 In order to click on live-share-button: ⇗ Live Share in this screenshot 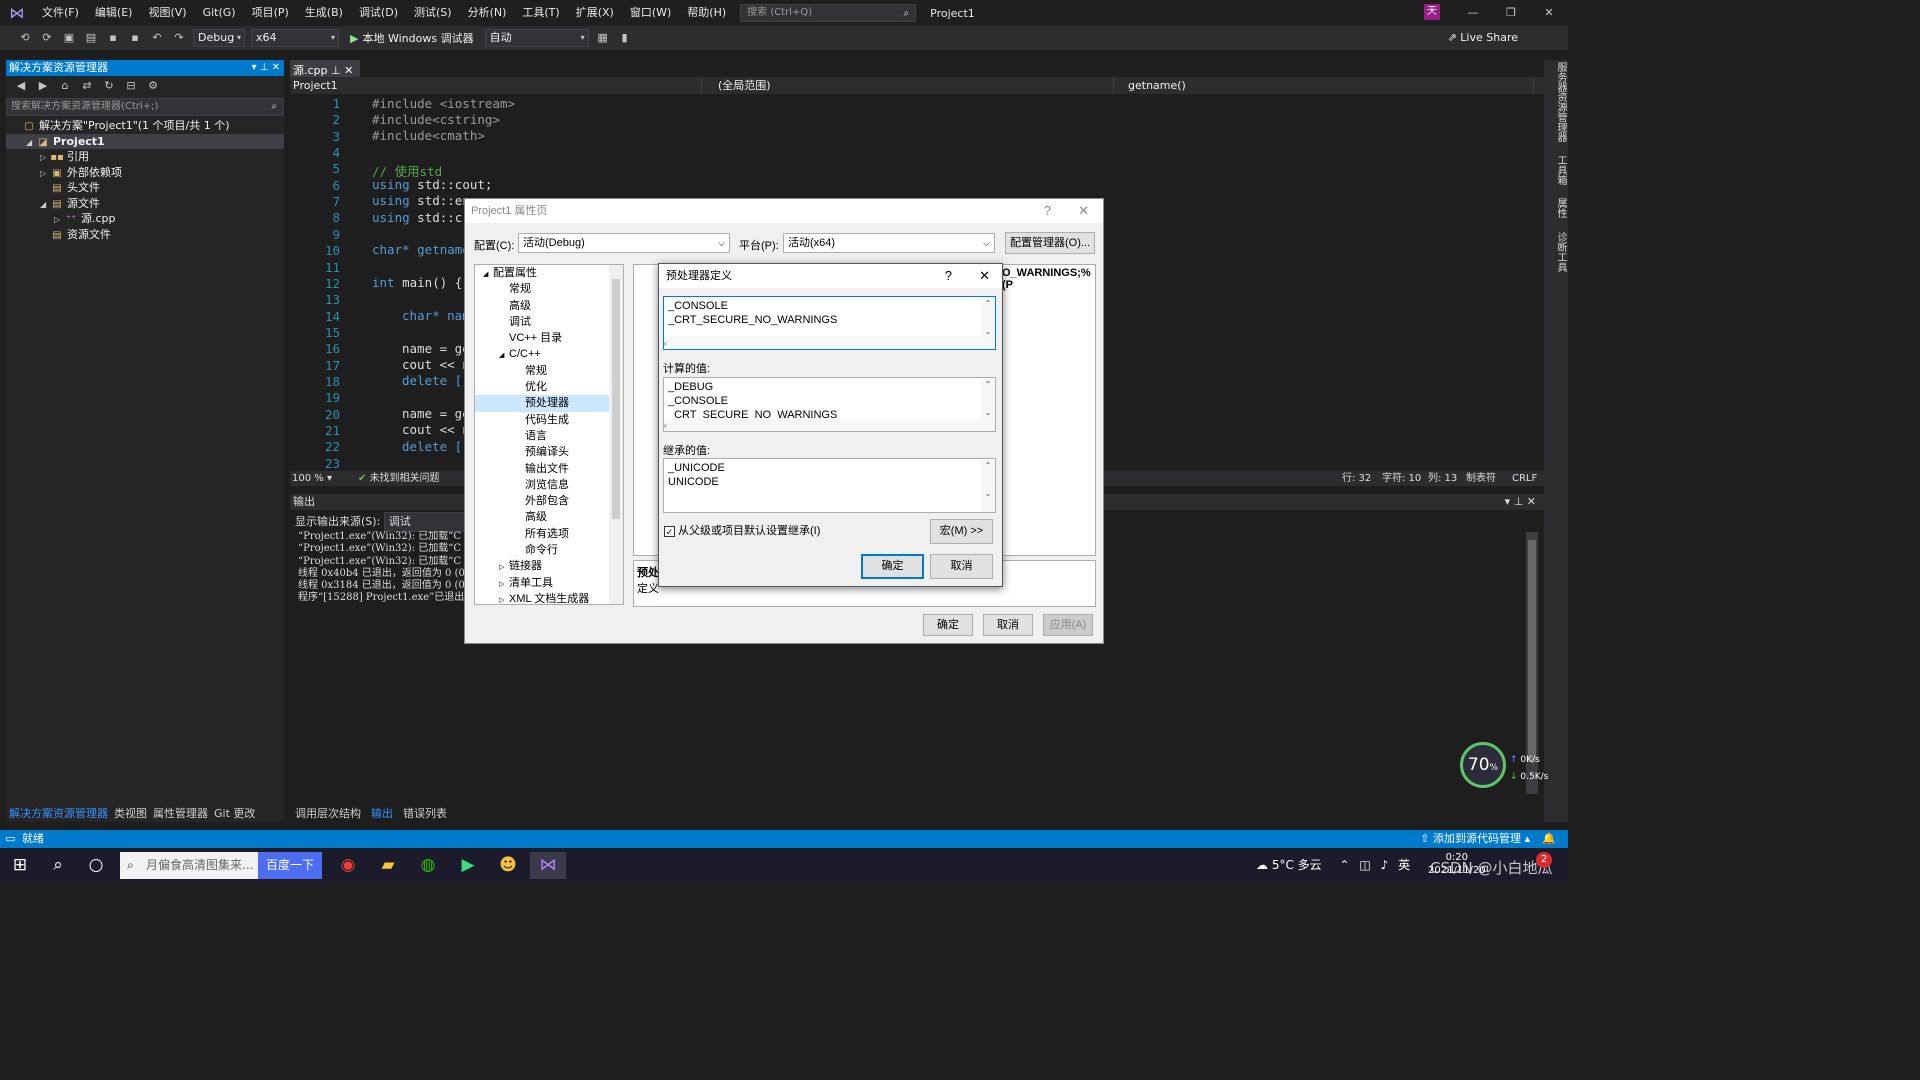, I will do `click(1483, 37)`.